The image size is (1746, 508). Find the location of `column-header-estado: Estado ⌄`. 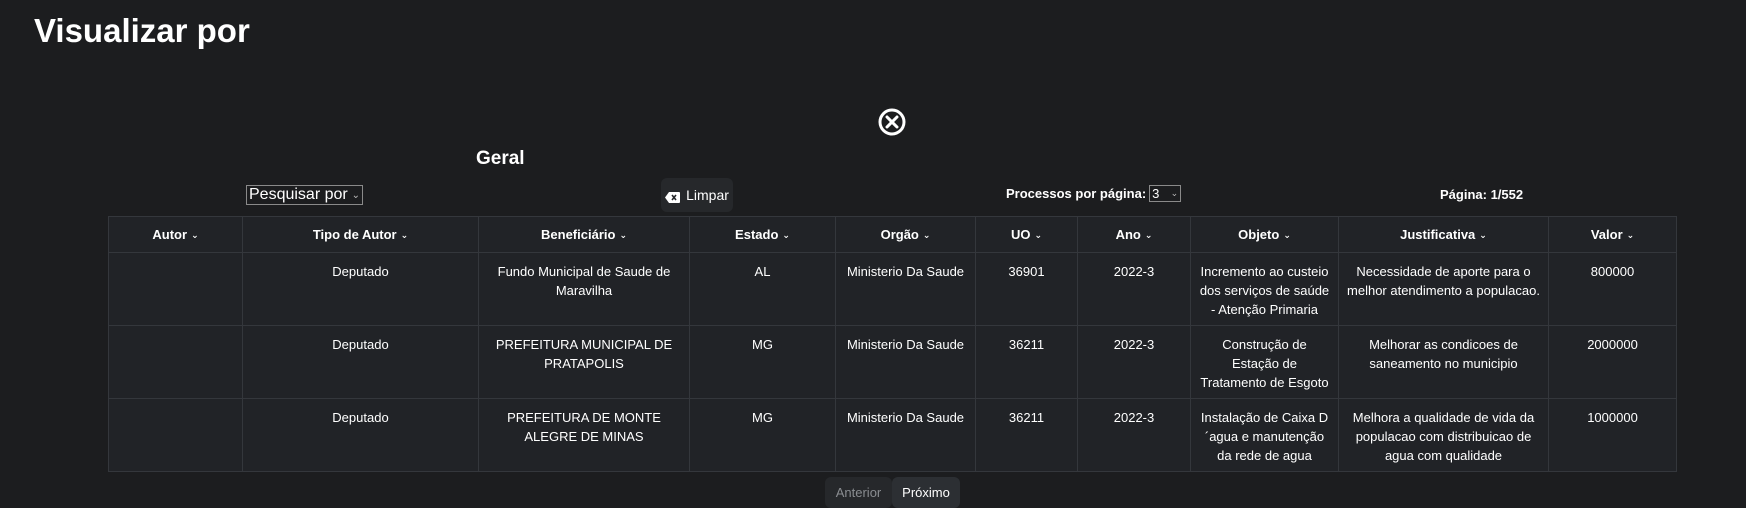

column-header-estado: Estado ⌄ is located at coordinates (762, 234).